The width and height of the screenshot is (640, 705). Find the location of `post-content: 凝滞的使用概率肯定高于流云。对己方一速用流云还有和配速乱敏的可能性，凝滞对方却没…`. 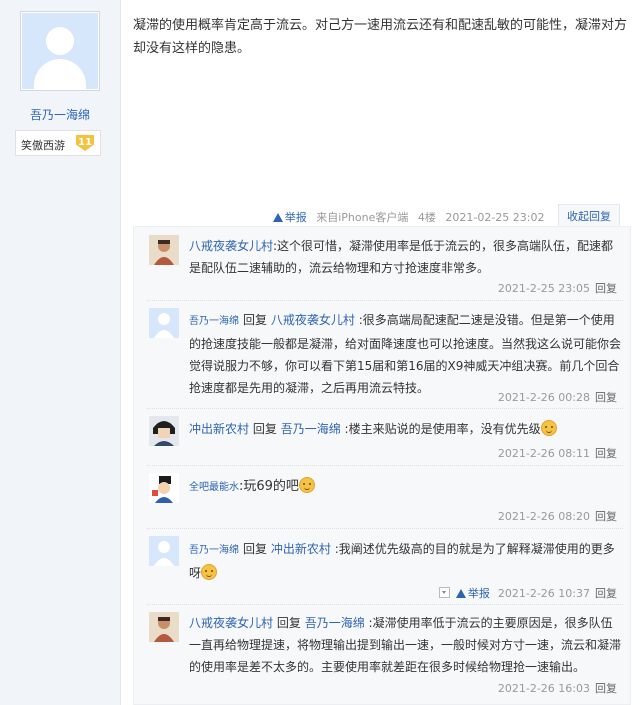

post-content: 凝滞的使用概率肯定高于流云。对己方一速用流云还有和配速乱敏的可能性，凝滞对方却没… is located at coordinates (380, 37).